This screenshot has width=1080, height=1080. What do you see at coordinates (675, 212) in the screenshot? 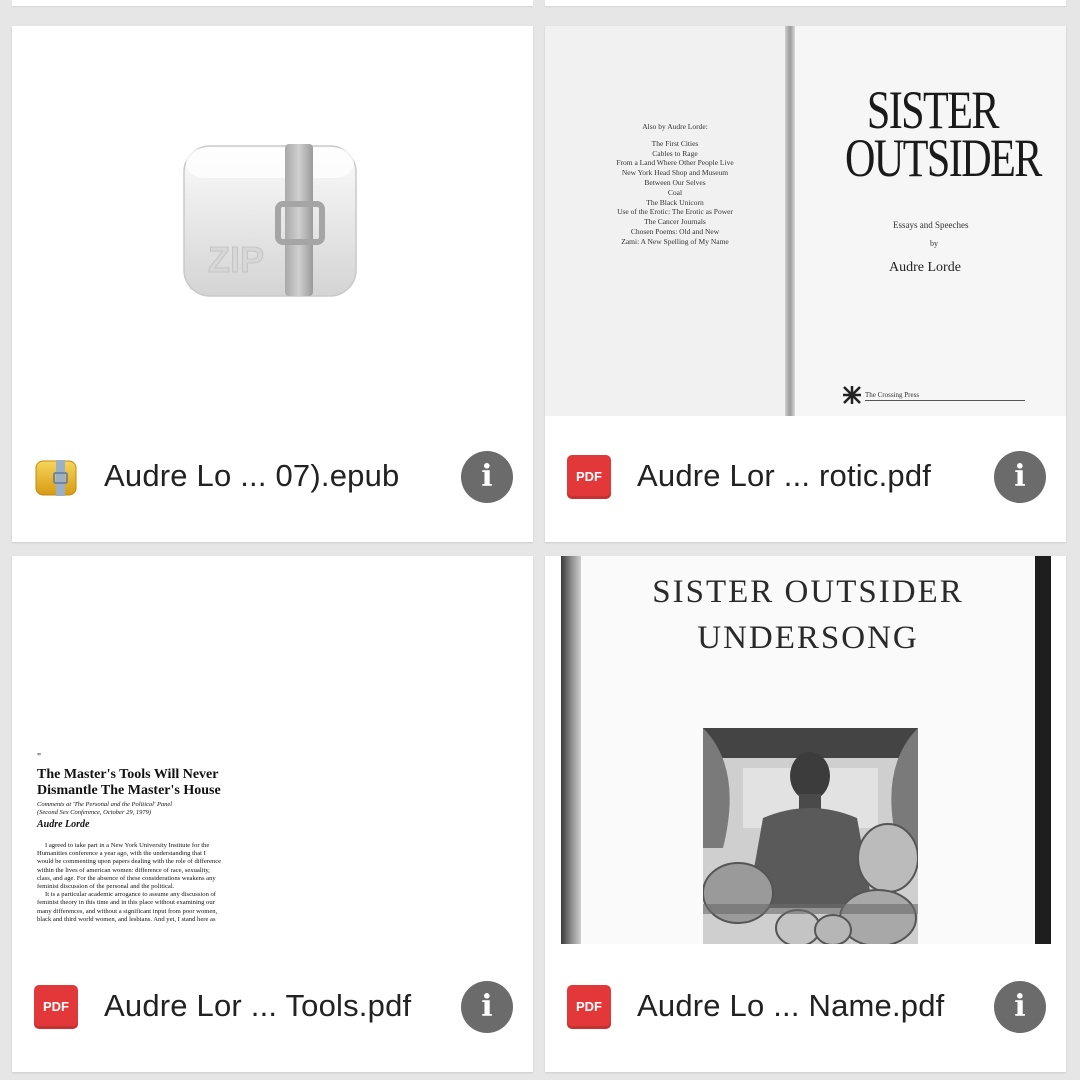
I see `book-title: Use of the Erotic: The Erotic as Power` at bounding box center [675, 212].